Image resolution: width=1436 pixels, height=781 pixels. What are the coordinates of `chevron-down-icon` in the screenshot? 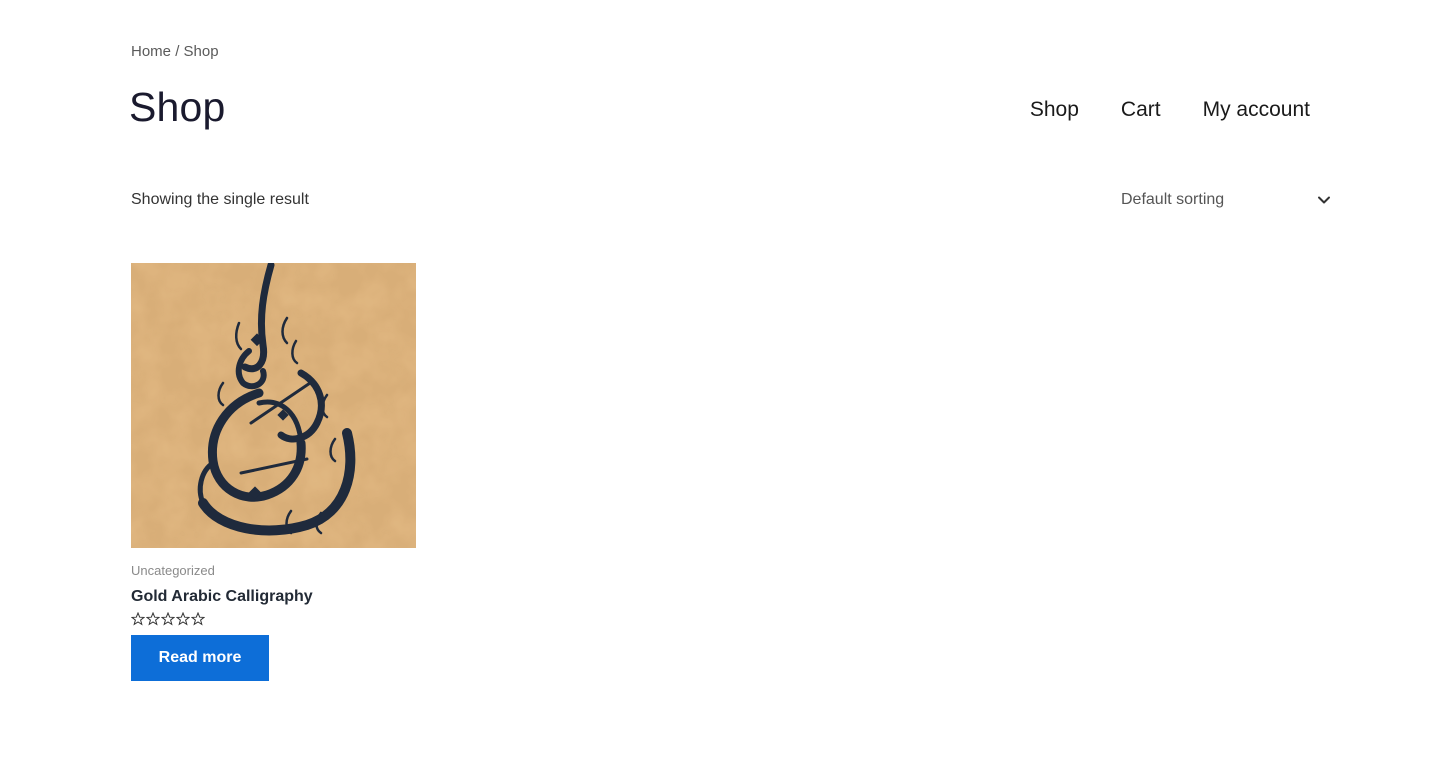 It's located at (1324, 200).